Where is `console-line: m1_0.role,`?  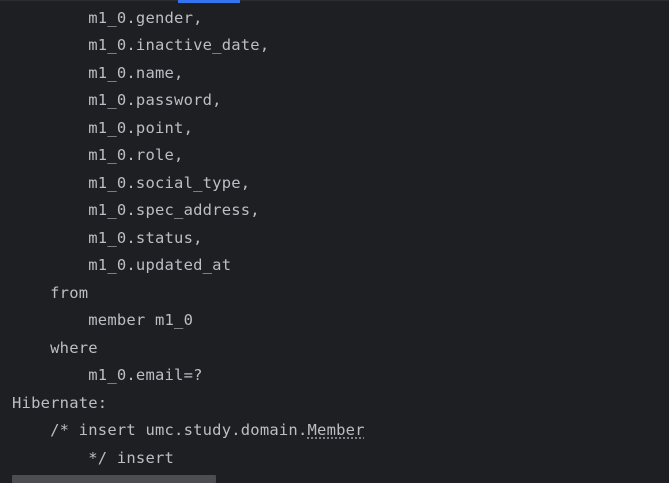 console-line: m1_0.role, is located at coordinates (98, 155).